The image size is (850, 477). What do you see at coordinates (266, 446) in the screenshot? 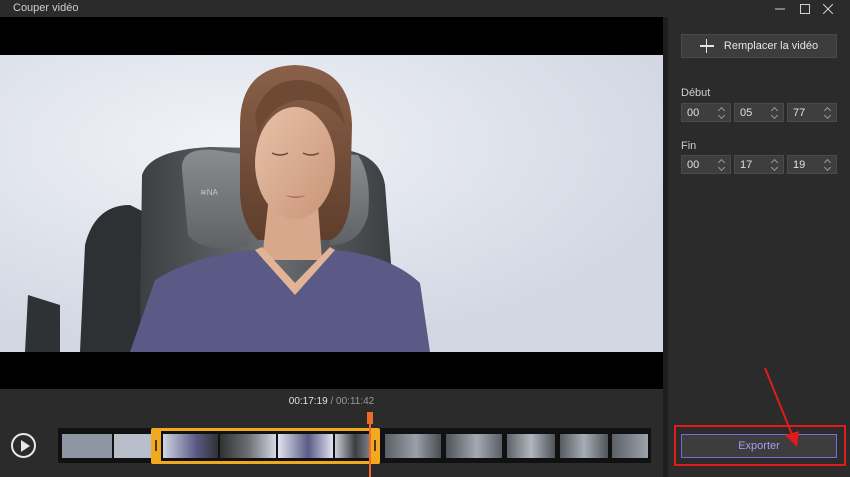
I see `trim-selection` at bounding box center [266, 446].